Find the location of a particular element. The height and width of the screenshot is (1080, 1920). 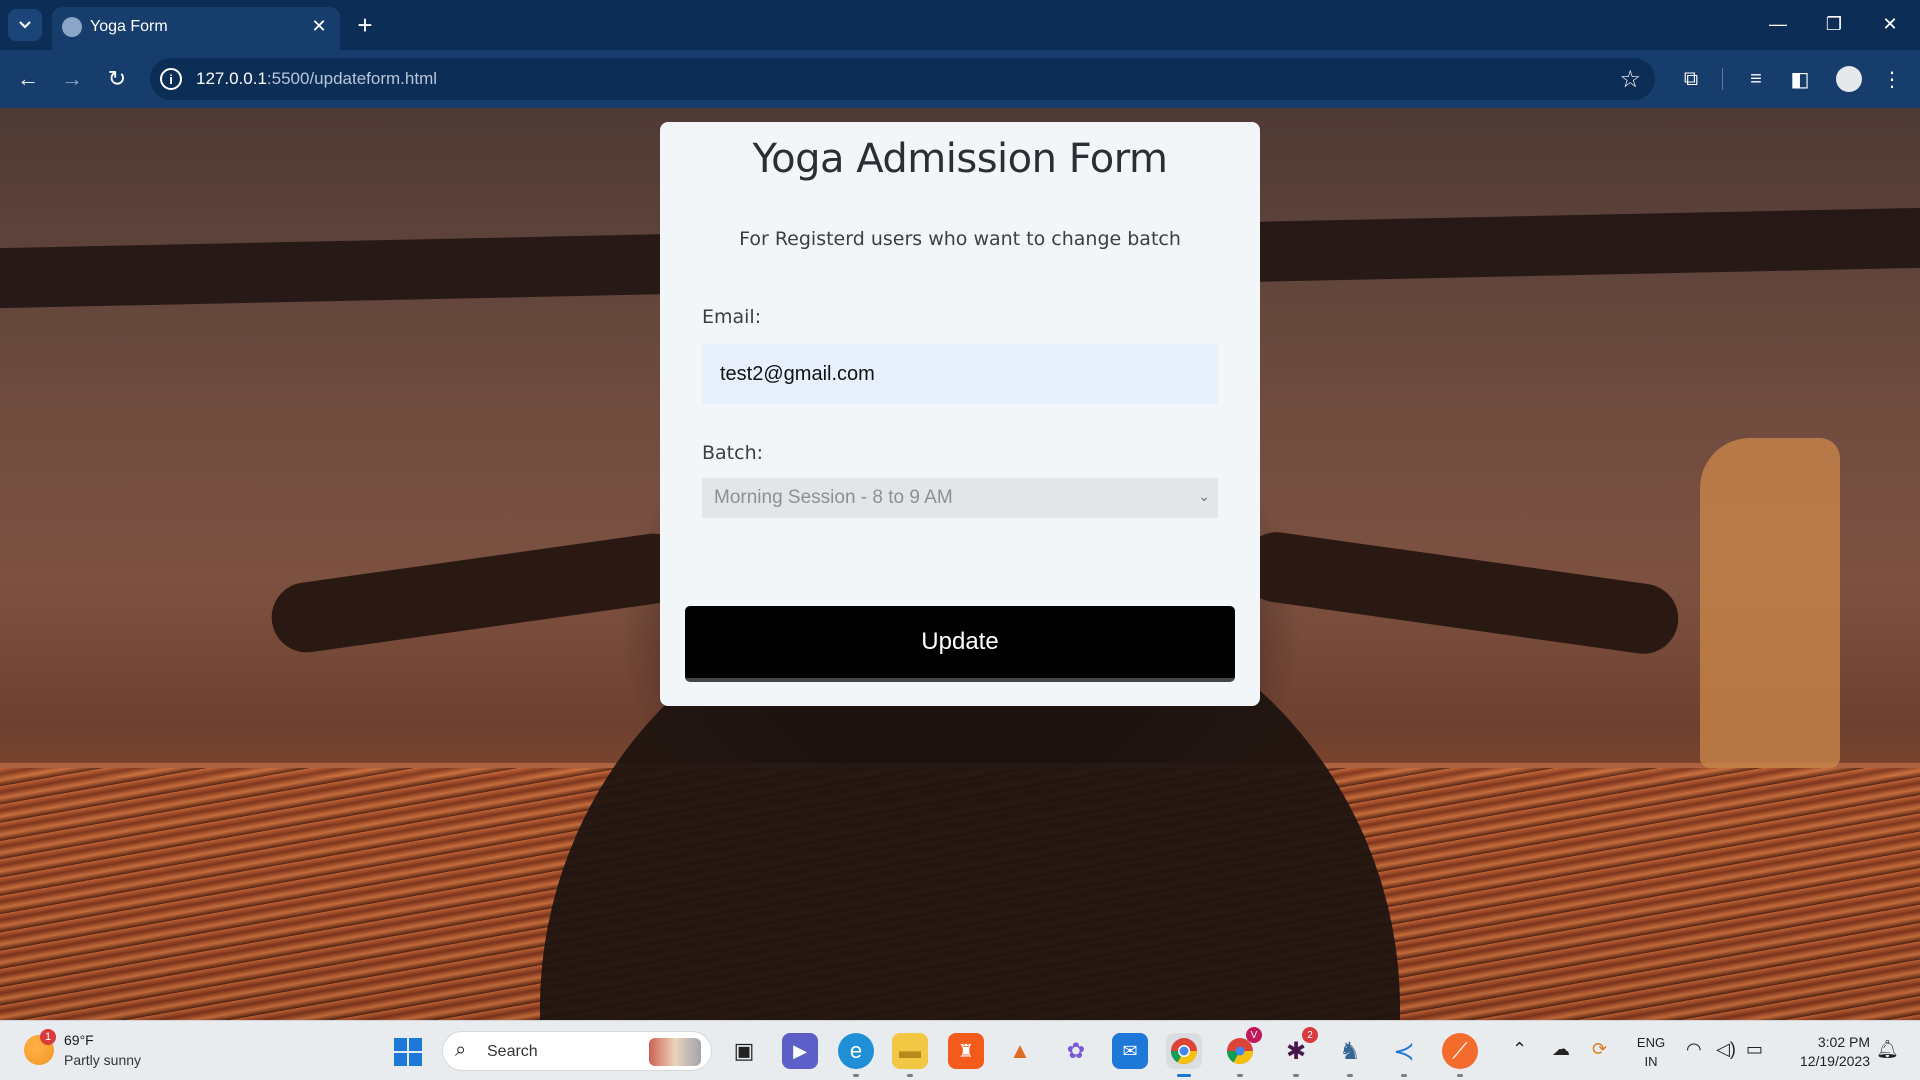

star-icon: ☆ is located at coordinates (1630, 79).